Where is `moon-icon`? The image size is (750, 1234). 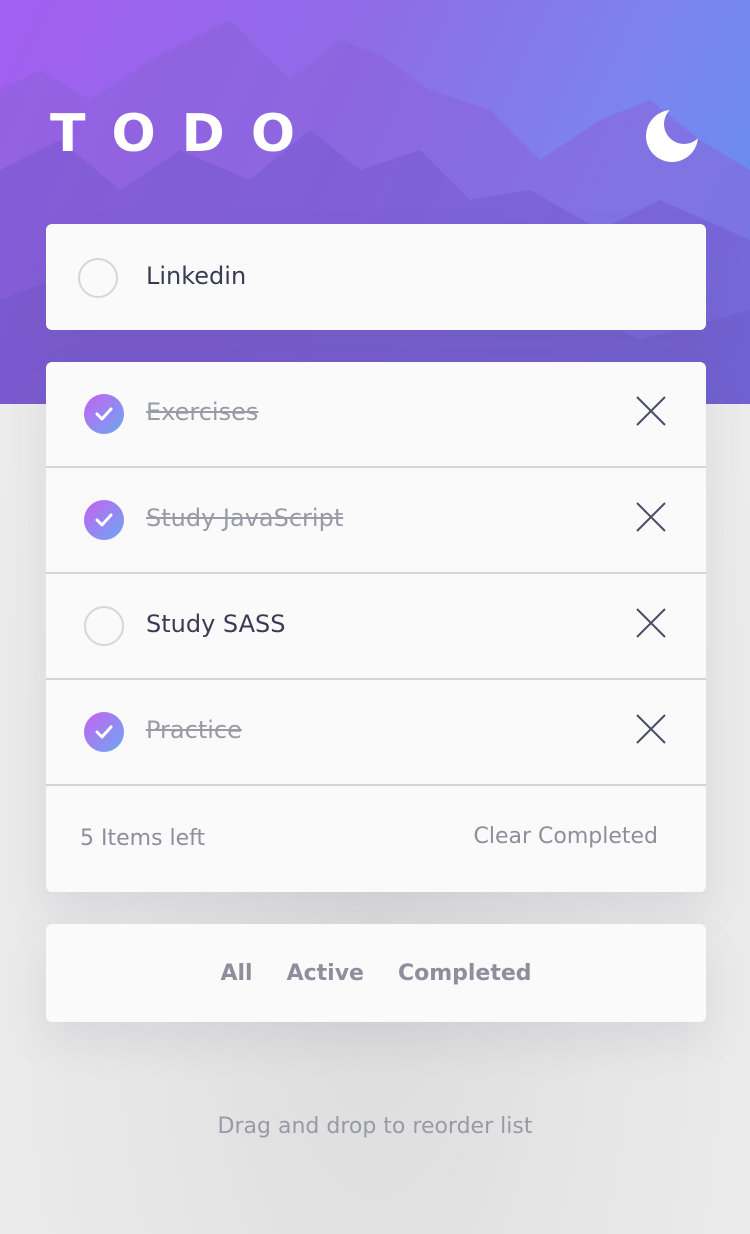
moon-icon is located at coordinates (672, 136).